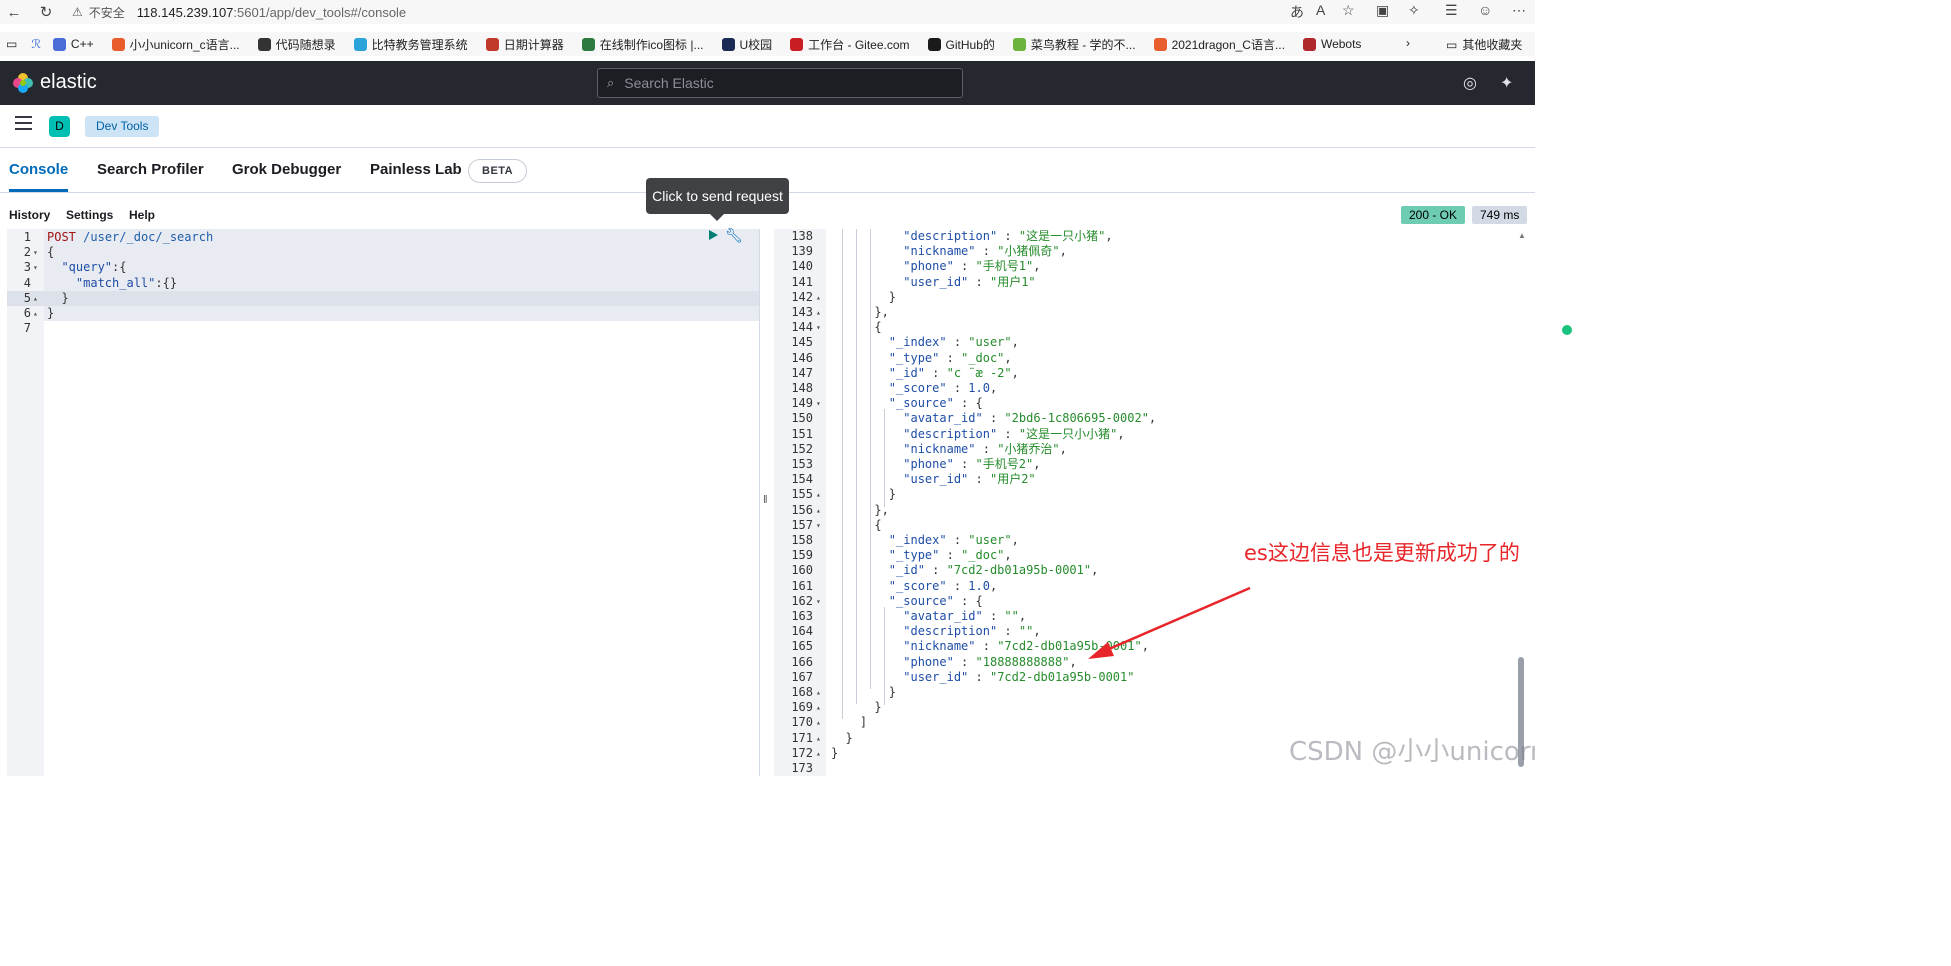 The width and height of the screenshot is (1951, 966). Describe the element at coordinates (23, 124) in the screenshot. I see `menu-toggle-icon` at that location.